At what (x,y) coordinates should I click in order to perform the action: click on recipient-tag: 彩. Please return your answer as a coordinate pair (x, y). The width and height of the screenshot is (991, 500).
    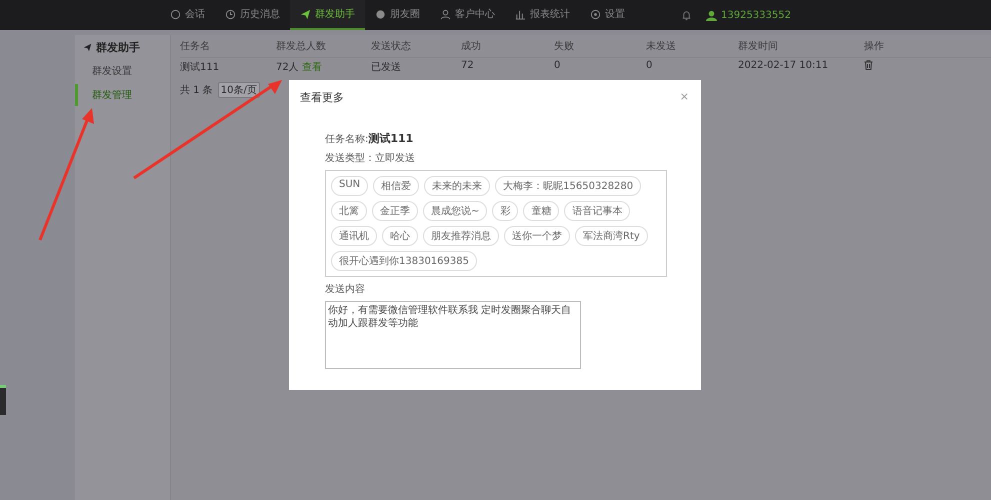
    Looking at the image, I should click on (505, 211).